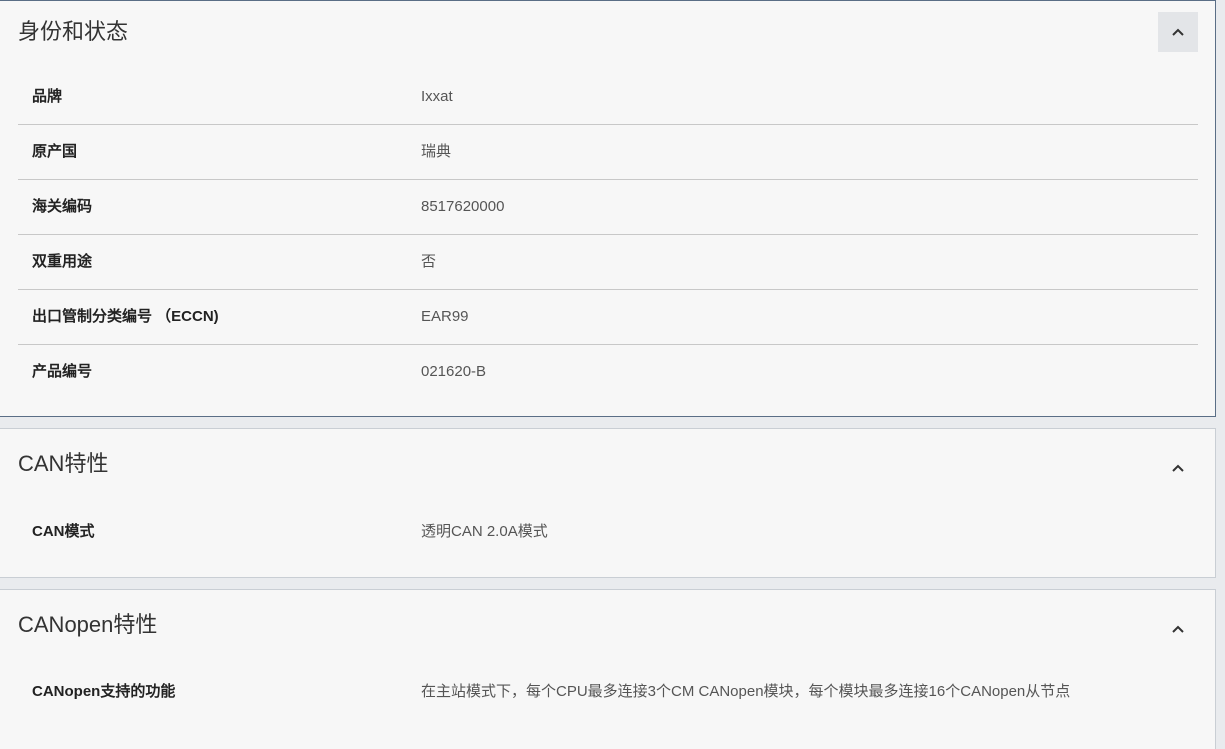  Describe the element at coordinates (62, 206) in the screenshot. I see `spec-label: 海关编码` at that location.